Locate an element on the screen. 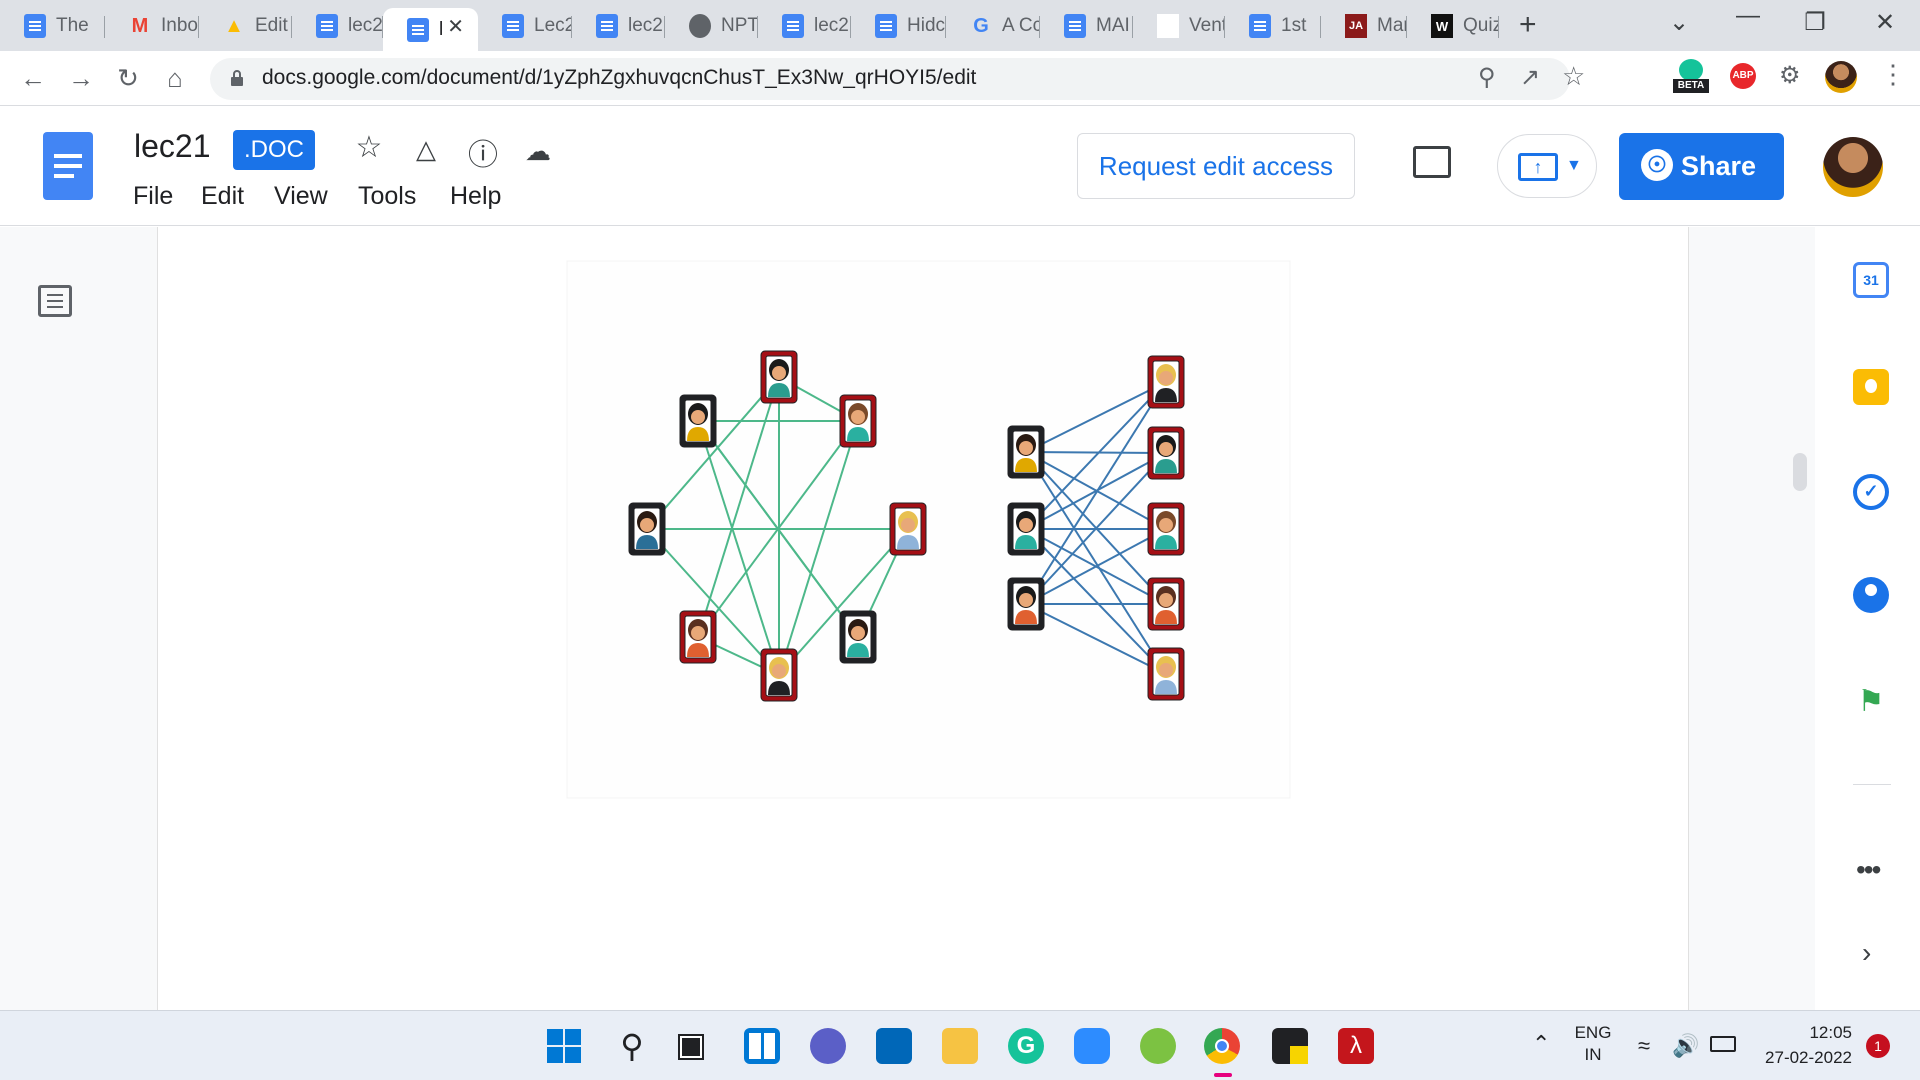  menu-view: View is located at coordinates (301, 196).